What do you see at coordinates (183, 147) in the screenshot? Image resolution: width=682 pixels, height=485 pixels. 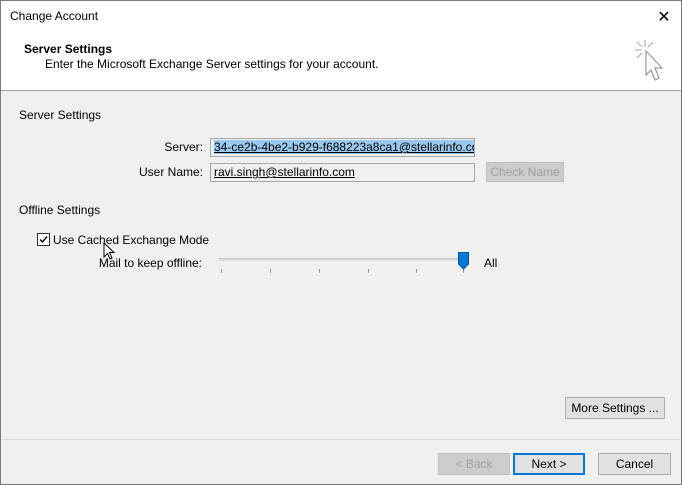 I see `server-label: Server:` at bounding box center [183, 147].